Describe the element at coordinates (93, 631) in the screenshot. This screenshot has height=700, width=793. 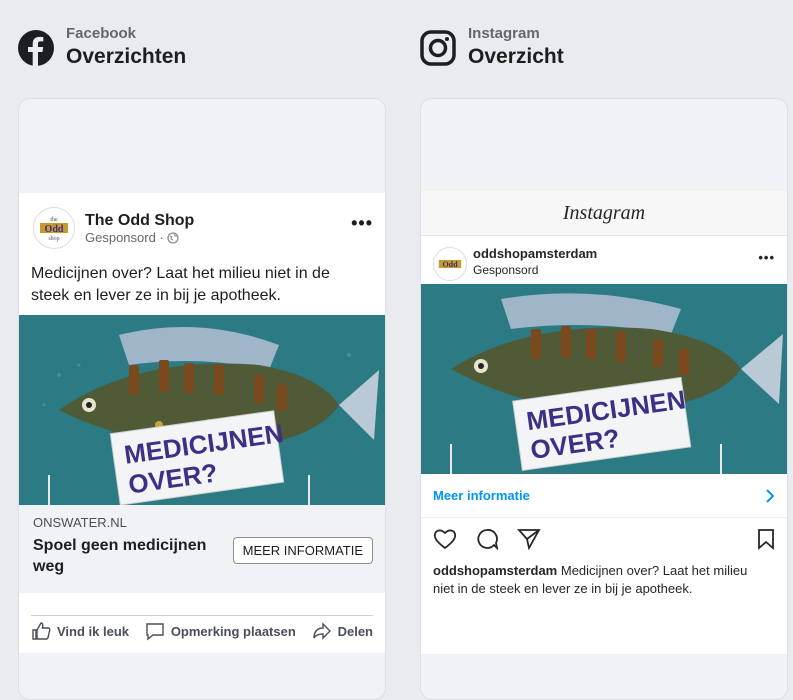
I see `like-label: Vind ik leuk` at that location.